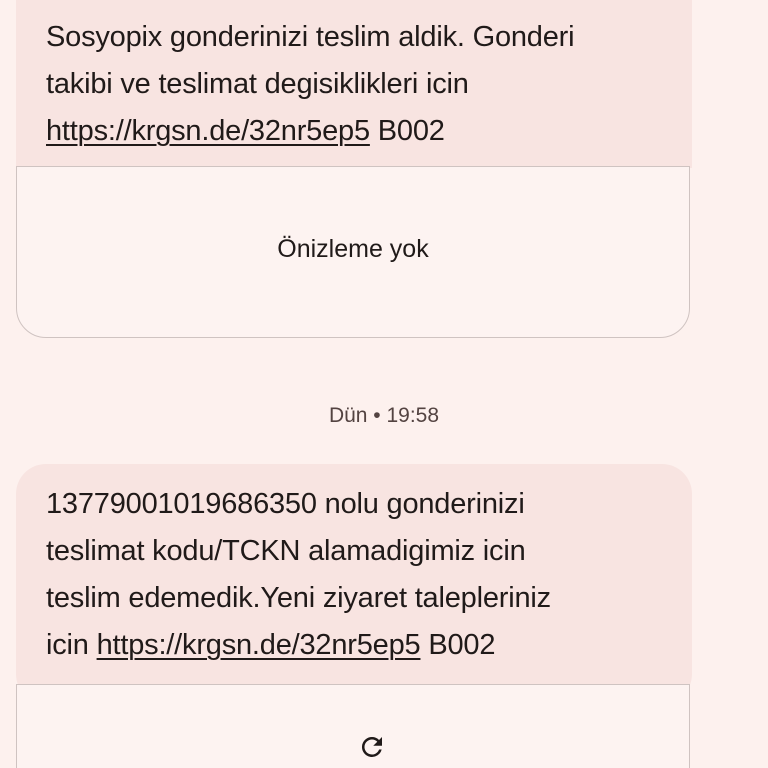 Image resolution: width=768 pixels, height=768 pixels. I want to click on message-line: icin https://krgsn.de/32nr5ep5 B002, so click(357, 645).